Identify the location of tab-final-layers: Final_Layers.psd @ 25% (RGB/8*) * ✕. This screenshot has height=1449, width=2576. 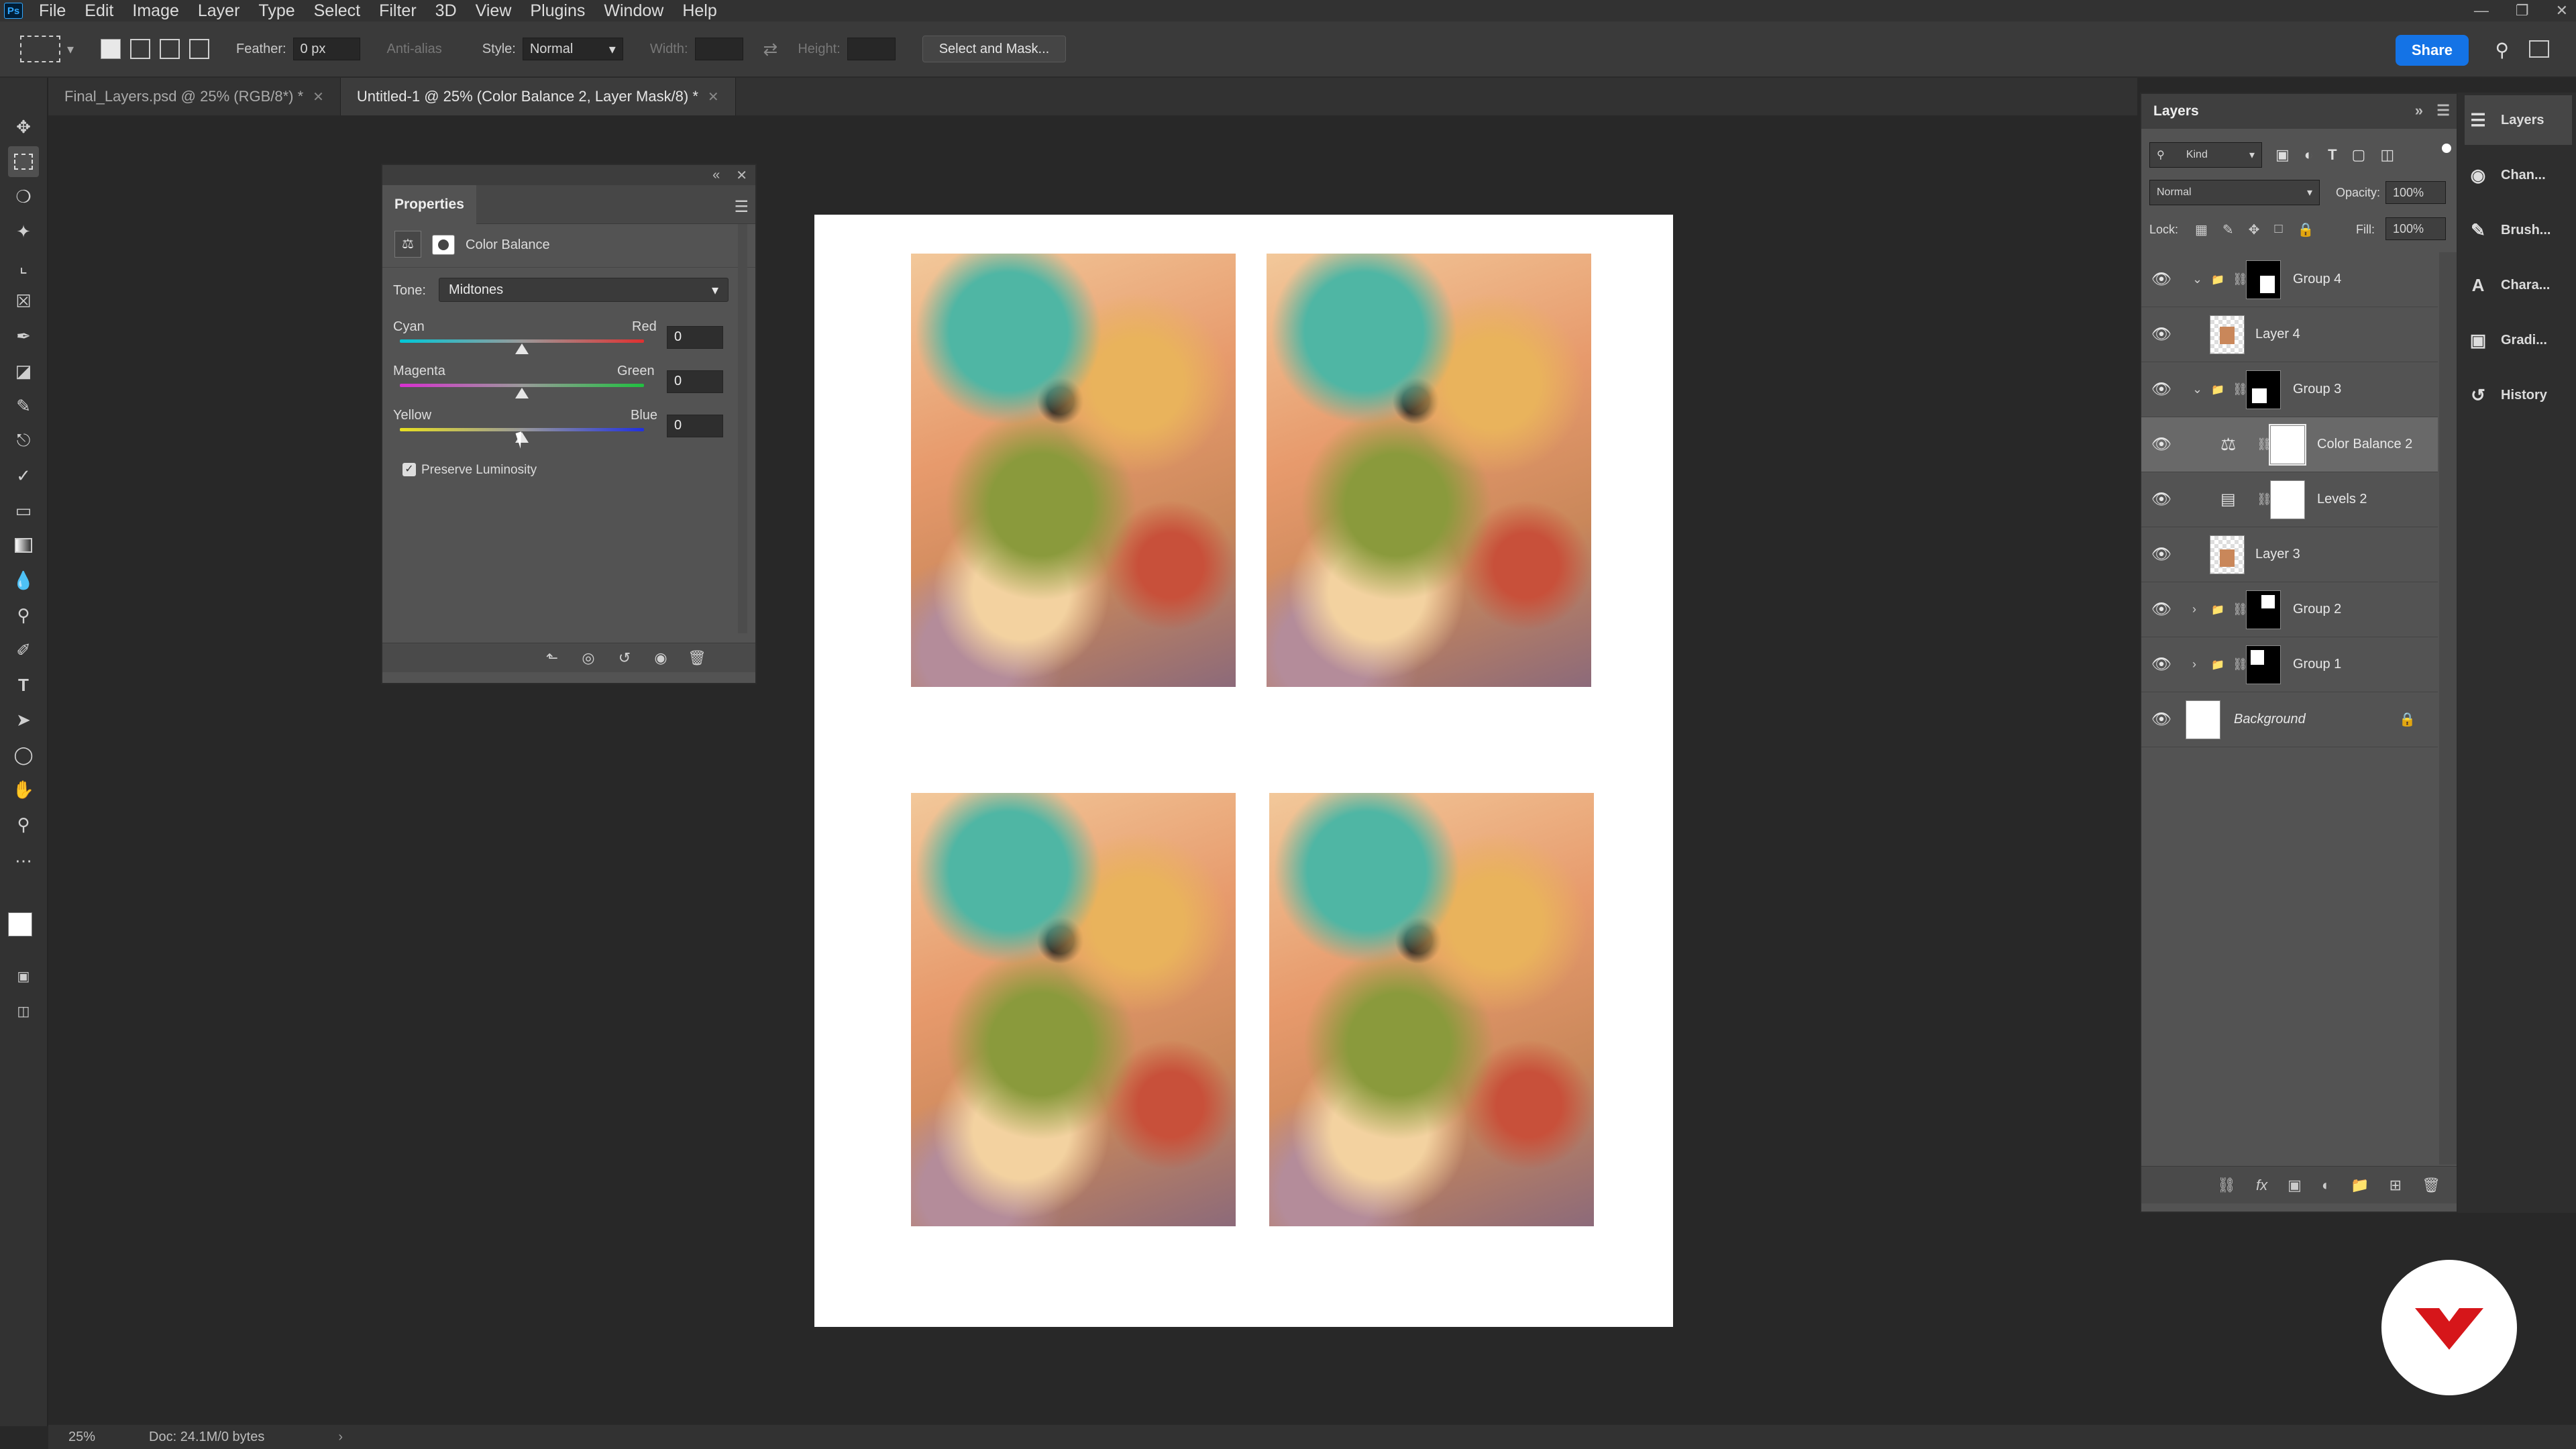
(194, 96).